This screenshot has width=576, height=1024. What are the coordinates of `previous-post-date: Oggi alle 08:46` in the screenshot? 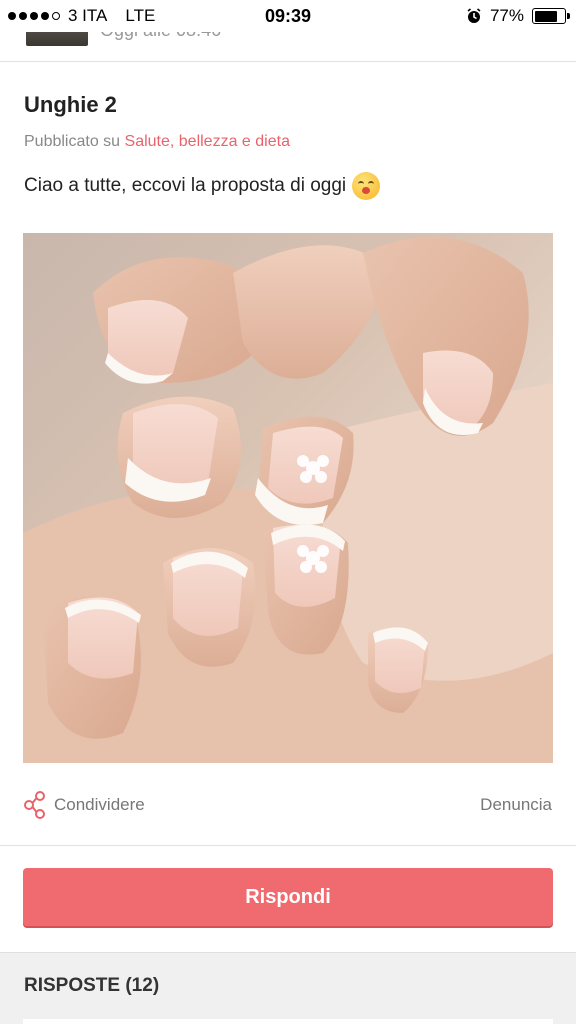 It's located at (160, 36).